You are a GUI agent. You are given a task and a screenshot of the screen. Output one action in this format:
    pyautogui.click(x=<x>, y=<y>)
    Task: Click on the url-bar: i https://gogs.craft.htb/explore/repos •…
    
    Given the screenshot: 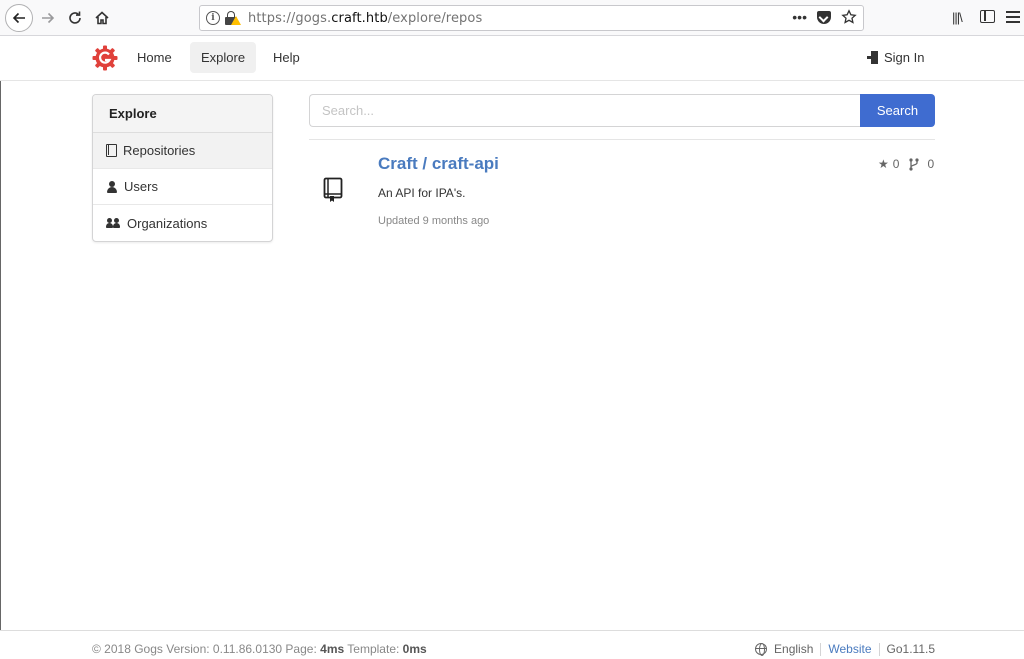 What is the action you would take?
    pyautogui.click(x=531, y=18)
    